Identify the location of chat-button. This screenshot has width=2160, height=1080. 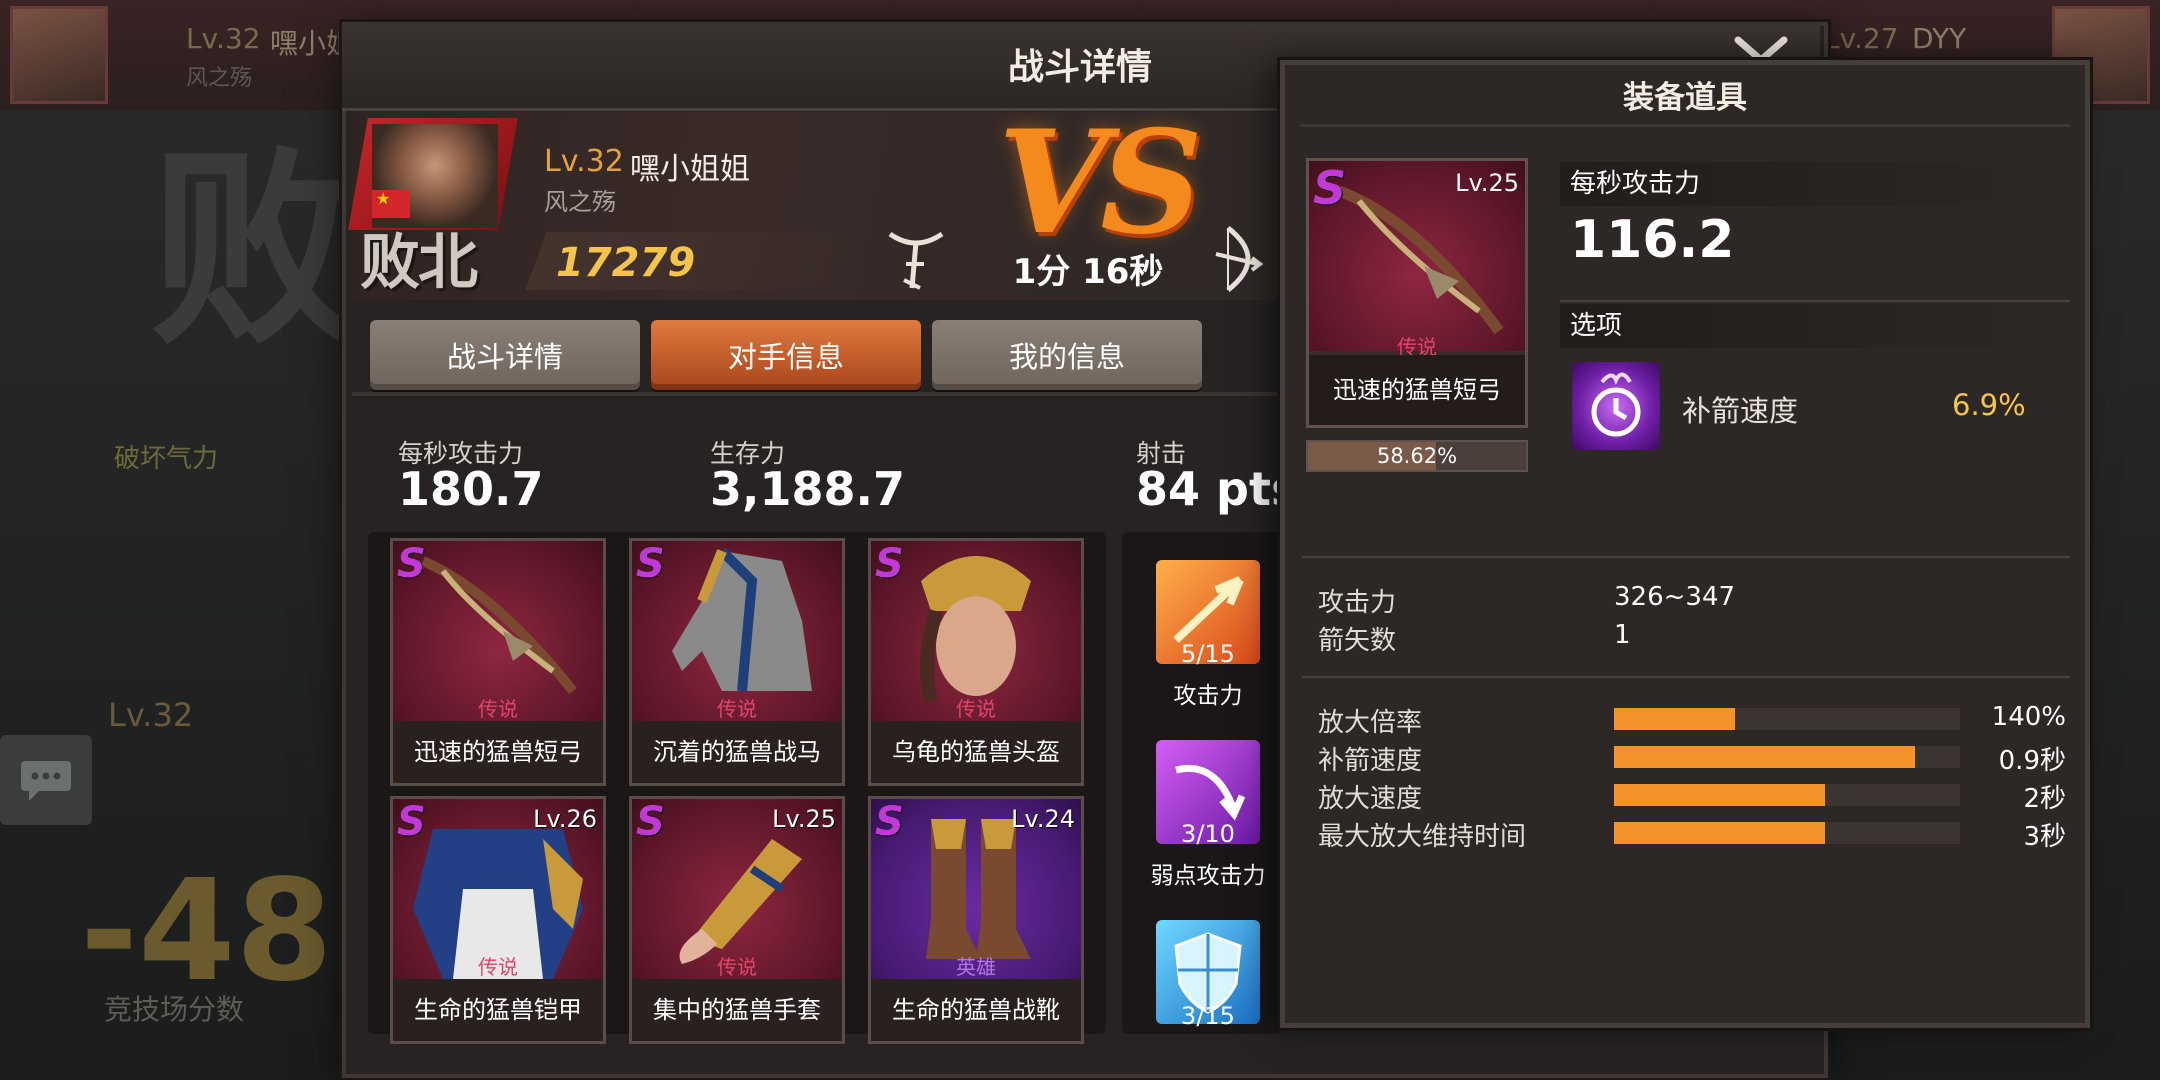
(46, 780).